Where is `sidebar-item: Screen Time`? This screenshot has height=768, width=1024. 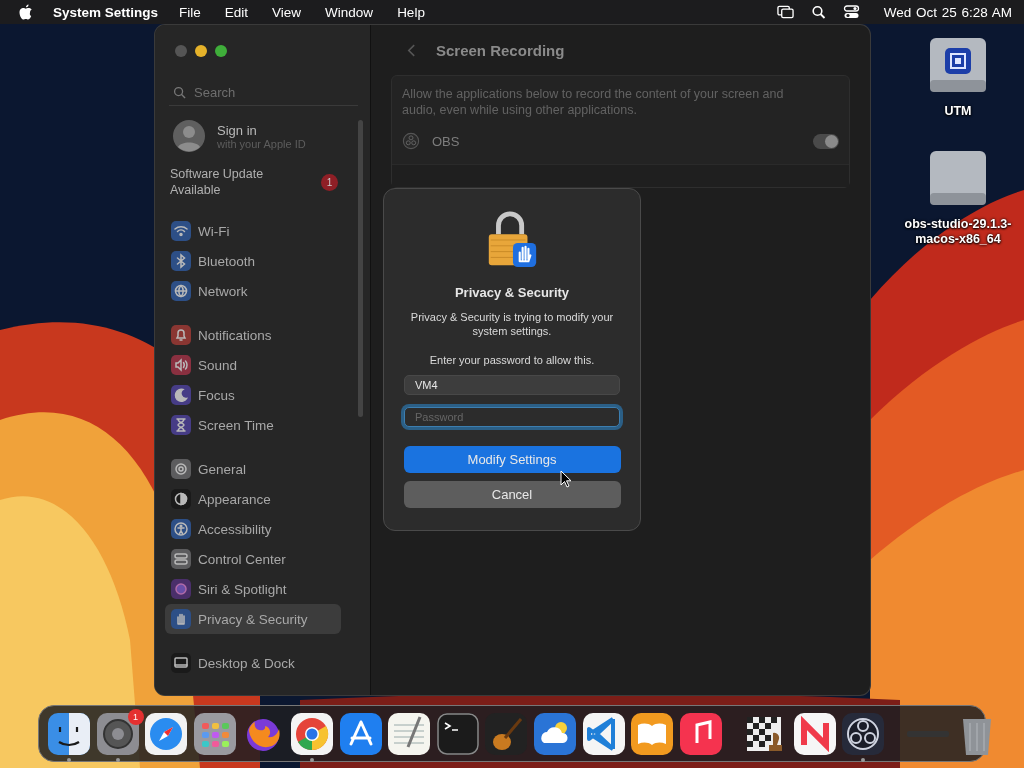
sidebar-item: Screen Time is located at coordinates (253, 425).